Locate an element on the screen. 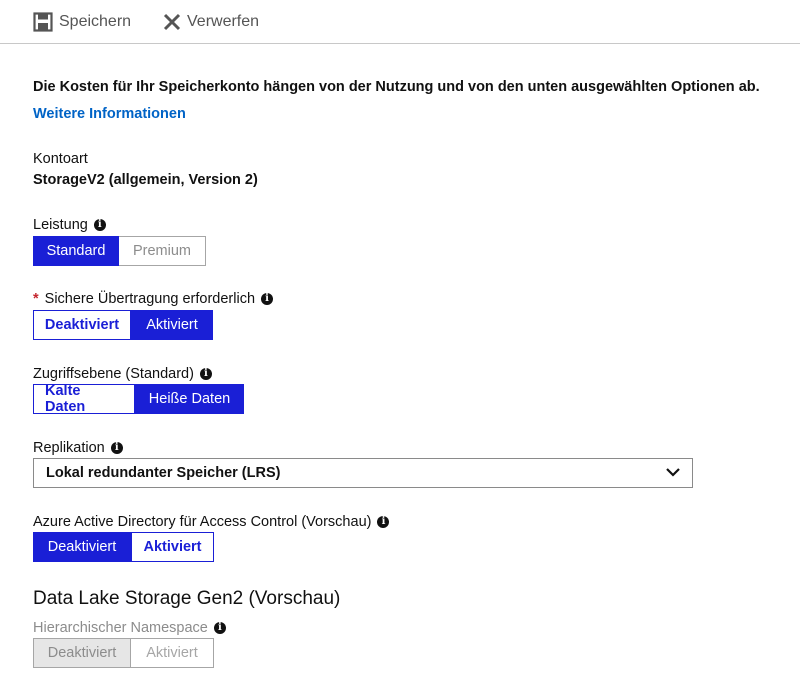 This screenshot has height=676, width=800. aad-access-option-disabled: Deaktiviert is located at coordinates (82, 547).